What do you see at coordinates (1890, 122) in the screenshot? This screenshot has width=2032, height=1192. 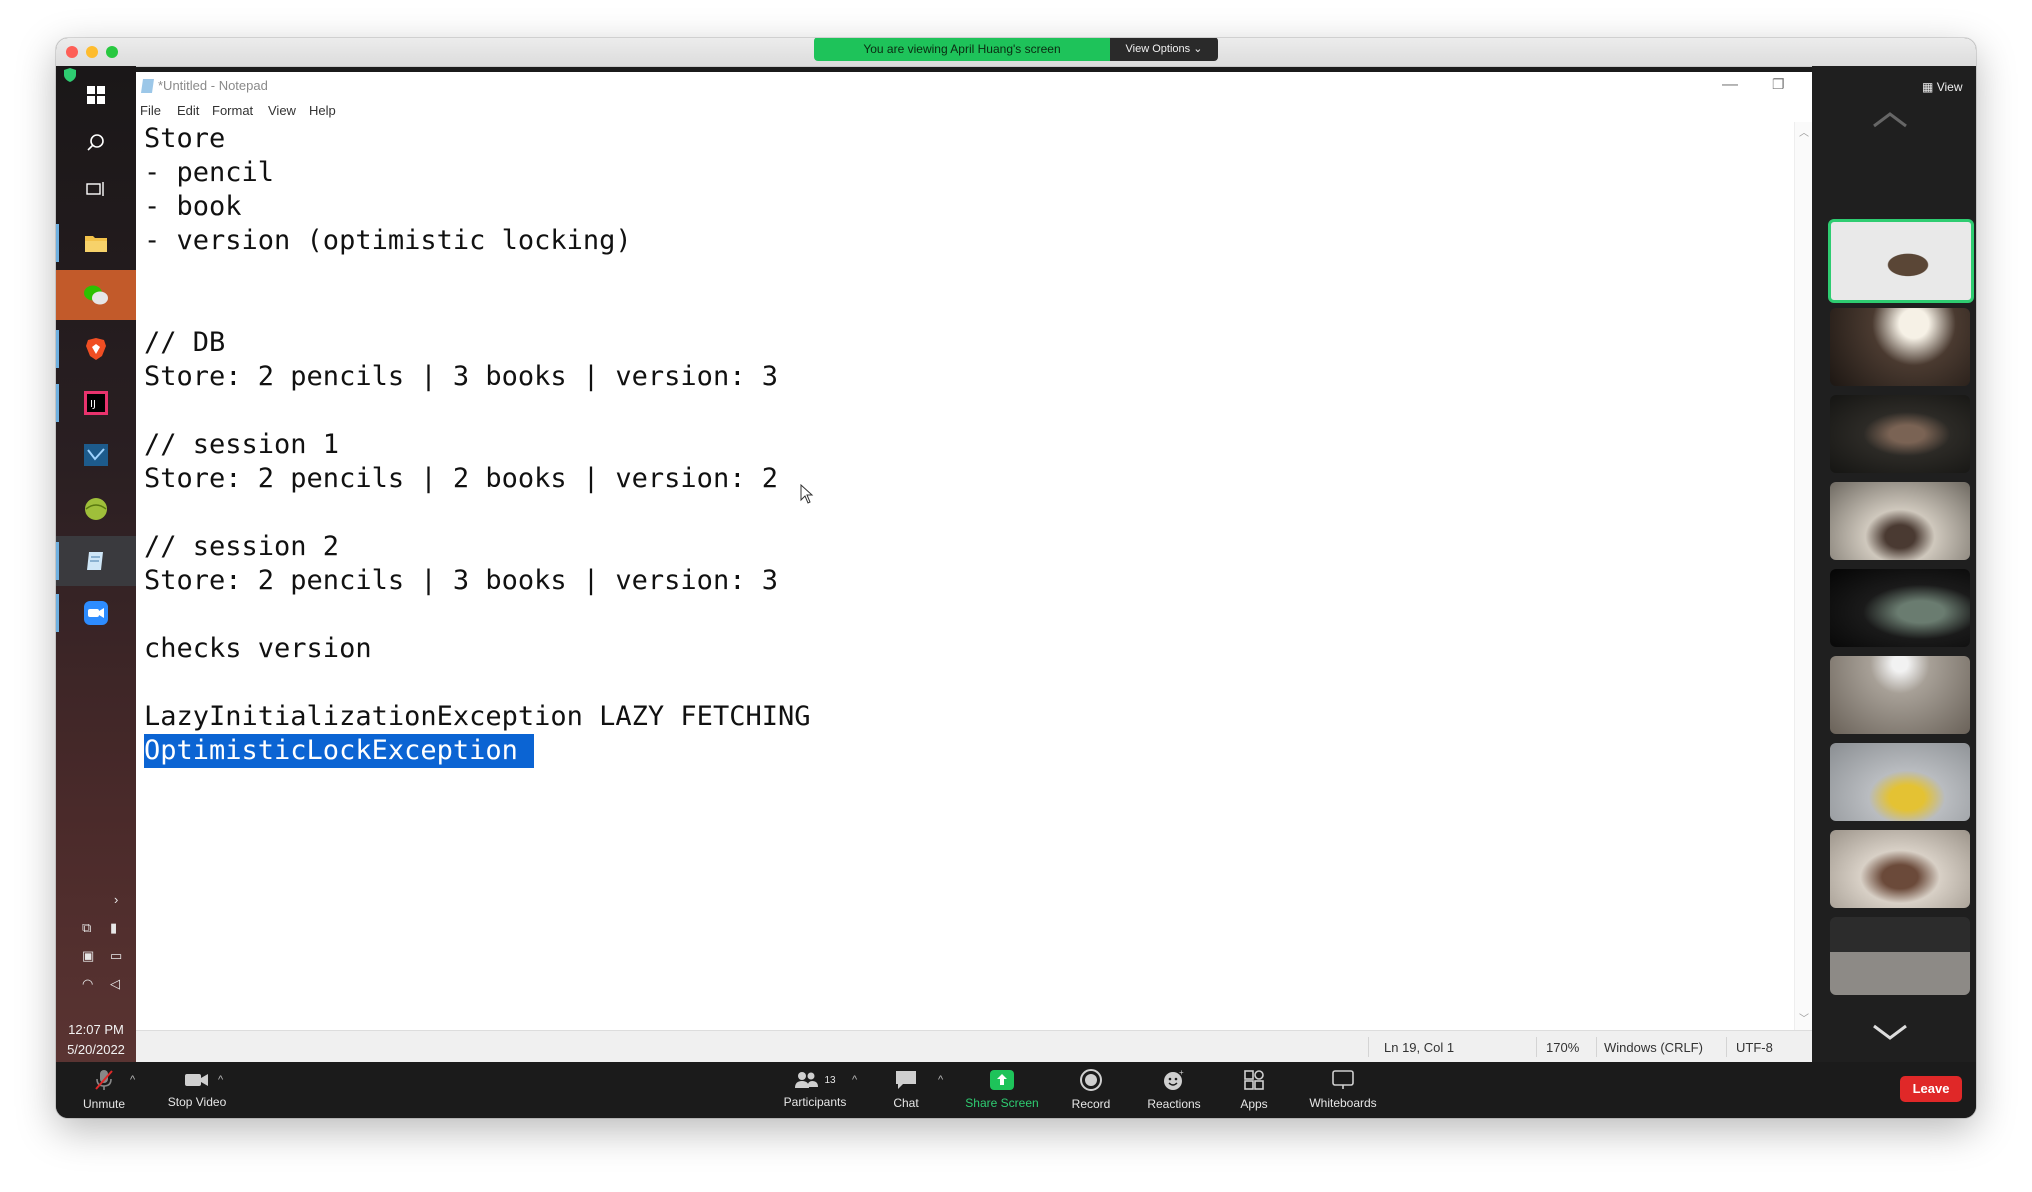 I see `scroll-up-chevron-icon` at bounding box center [1890, 122].